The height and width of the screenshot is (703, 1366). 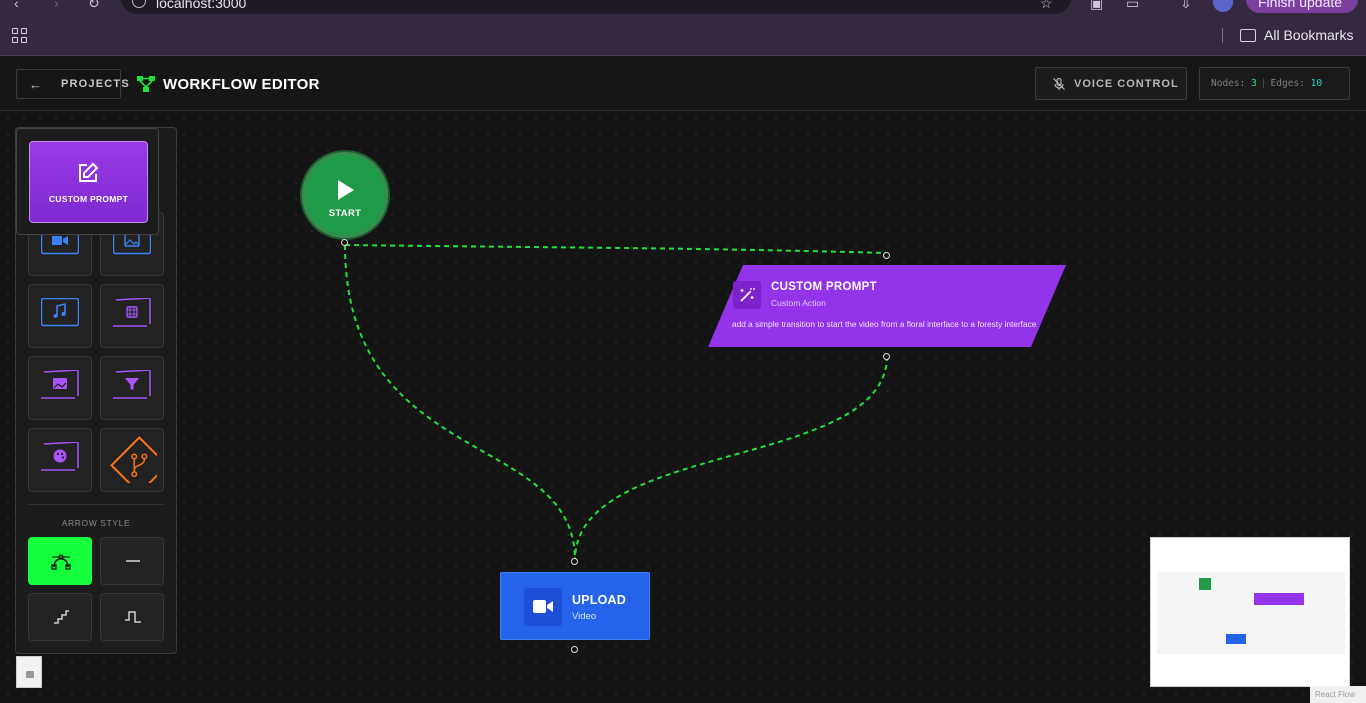 What do you see at coordinates (886, 356) in the screenshot?
I see `custom-prompt-source-handle` at bounding box center [886, 356].